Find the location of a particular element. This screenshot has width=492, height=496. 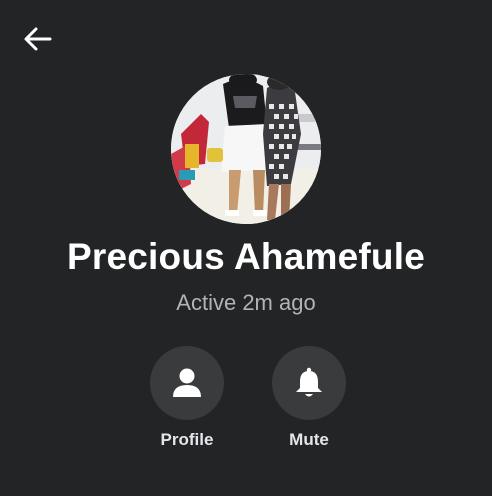

bell-icon is located at coordinates (309, 382).